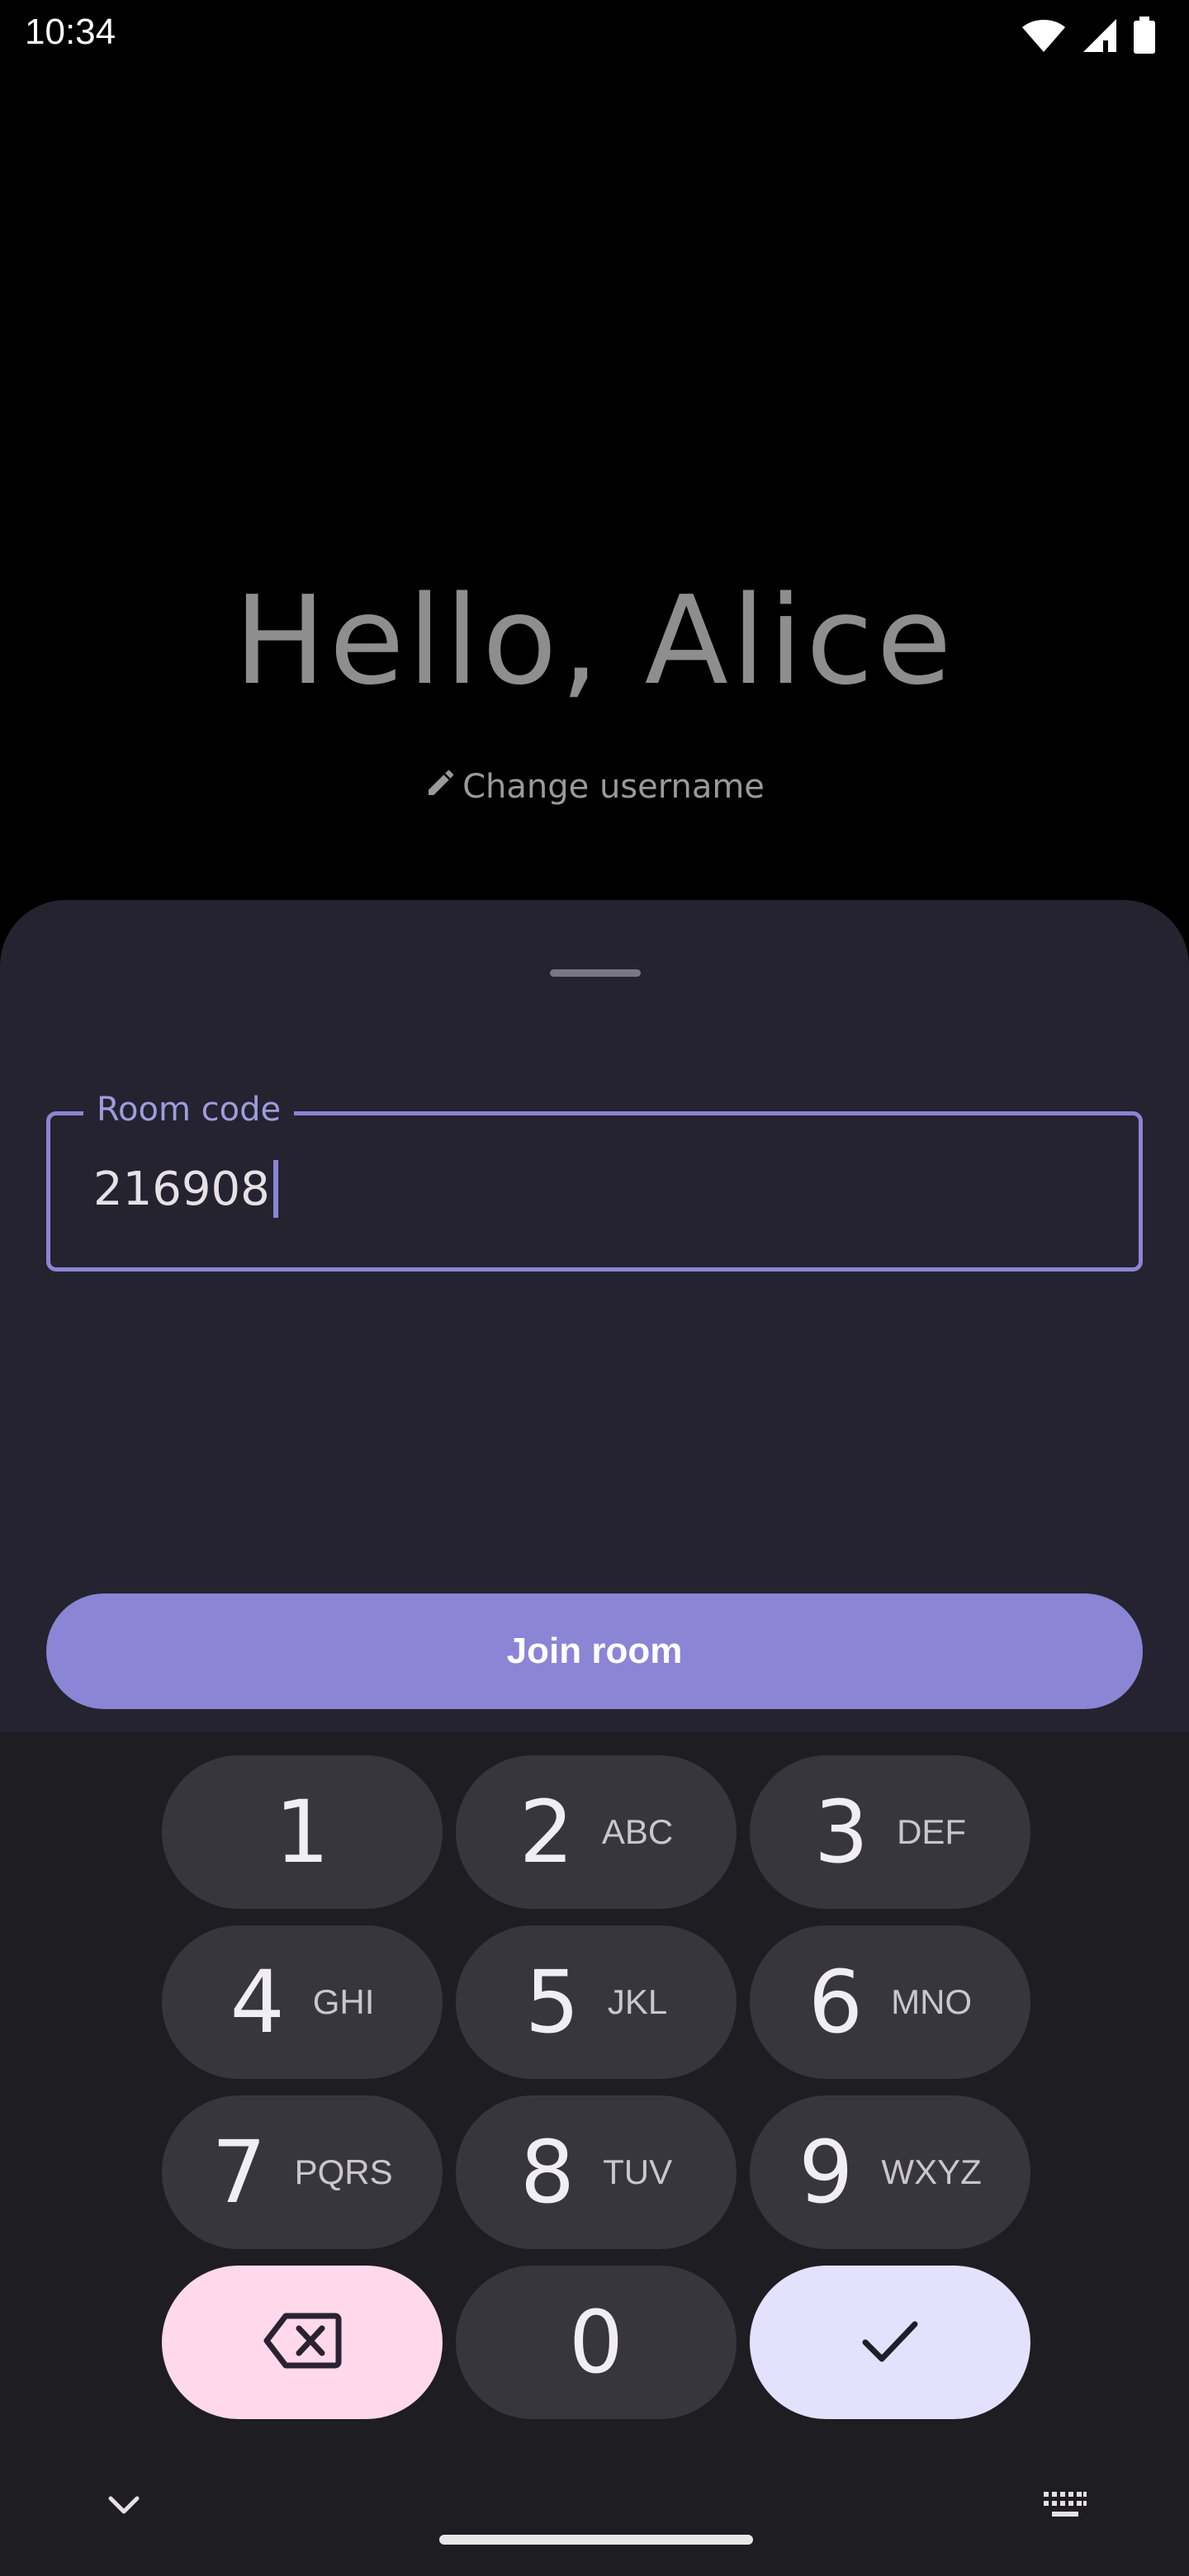 This screenshot has width=1189, height=2576. What do you see at coordinates (594, 641) in the screenshot?
I see `greeting-title: Hello, Alice` at bounding box center [594, 641].